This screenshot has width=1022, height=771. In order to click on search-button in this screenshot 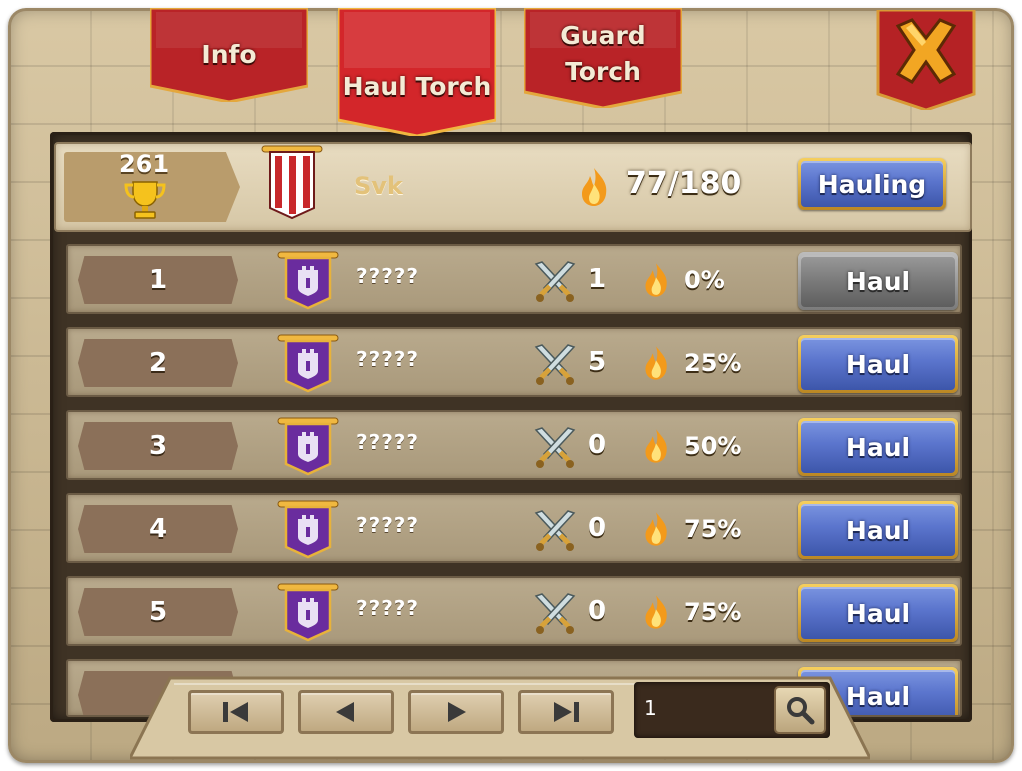, I will do `click(800, 710)`.